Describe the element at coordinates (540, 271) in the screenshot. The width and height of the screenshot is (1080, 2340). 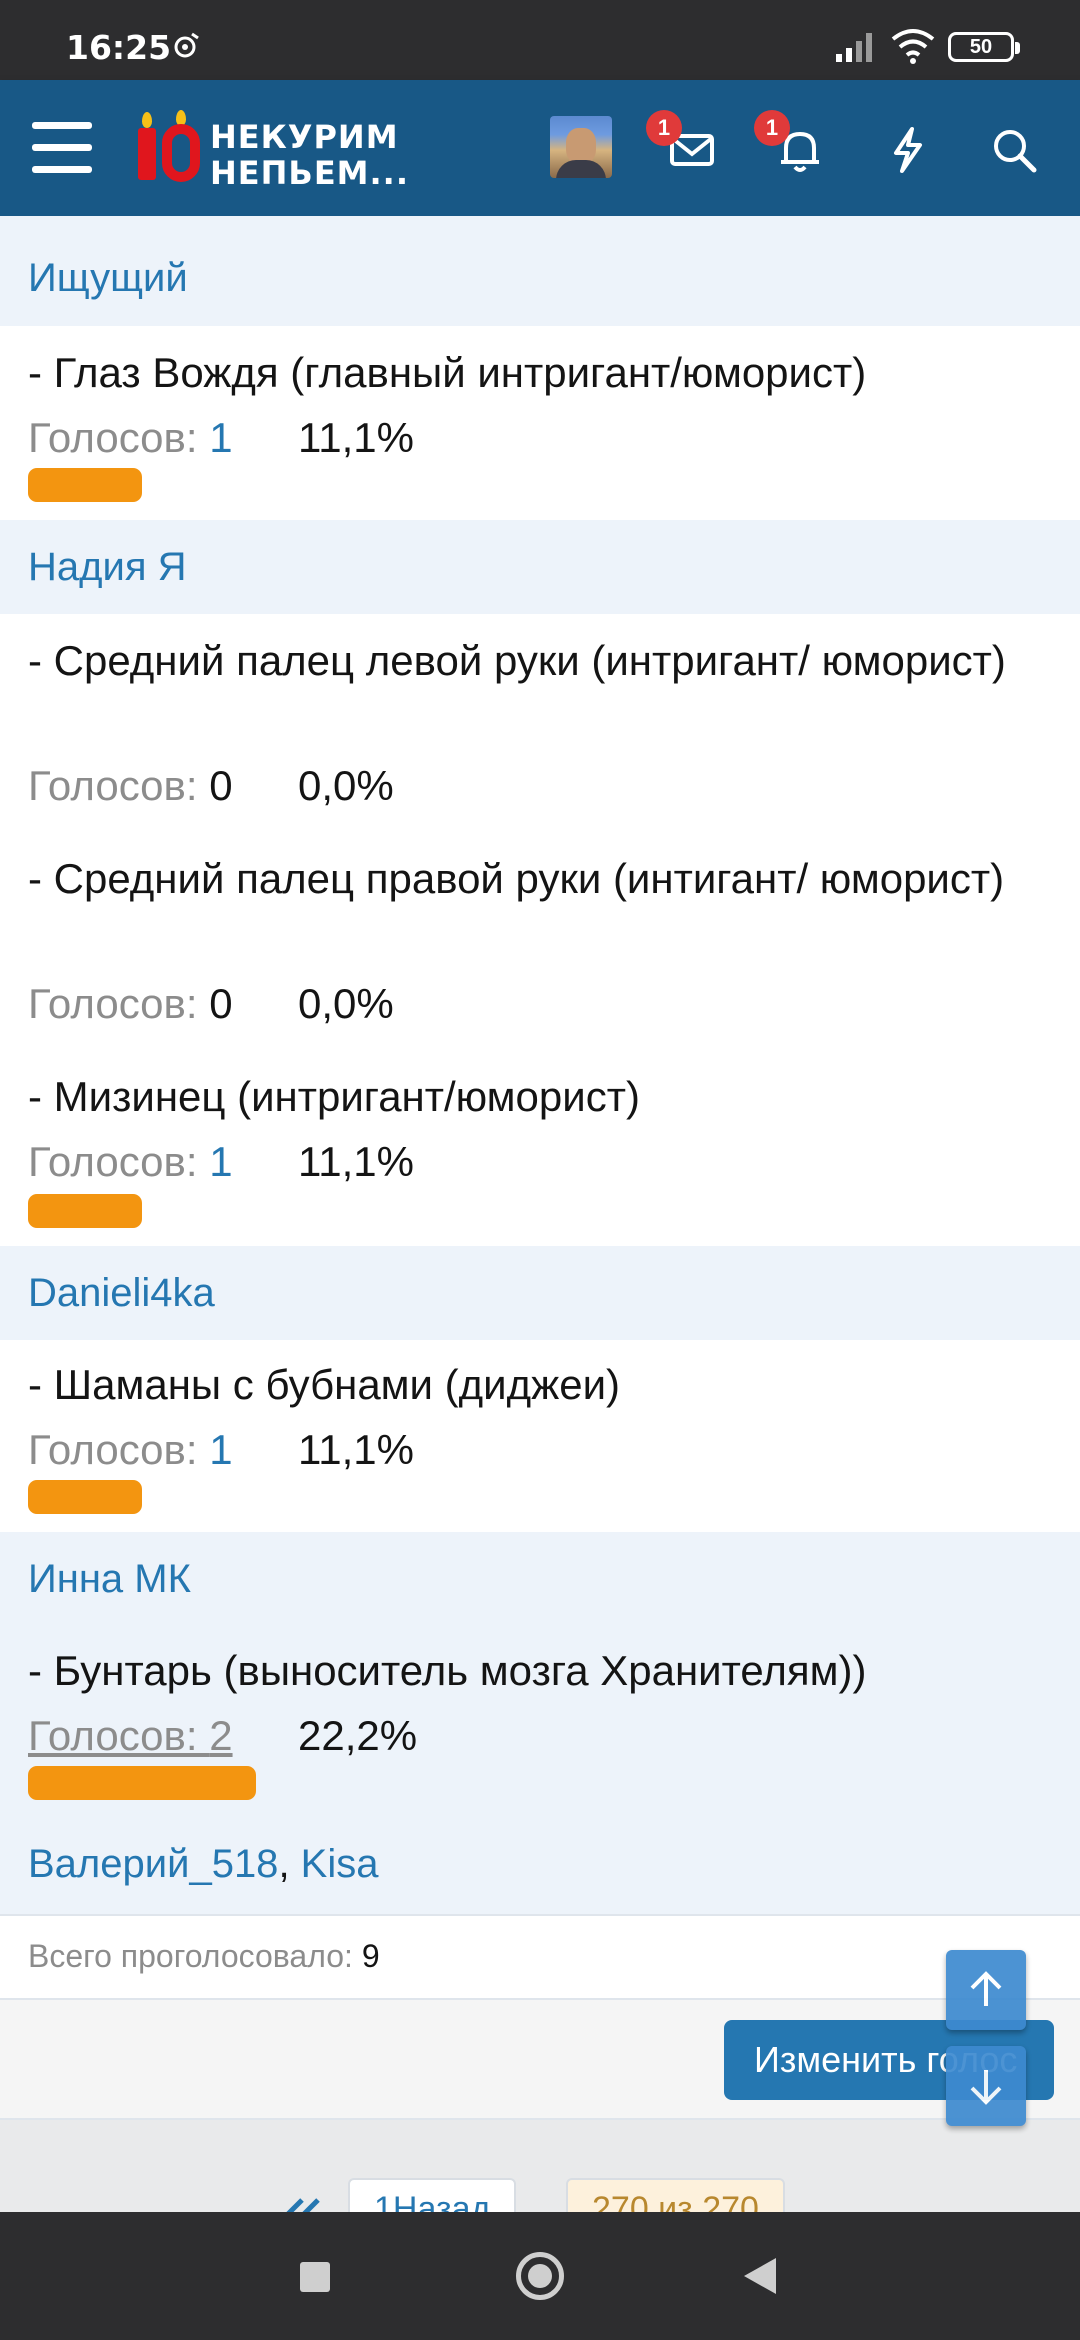
I see `author-header-ishchushchiy: Ищущий` at that location.